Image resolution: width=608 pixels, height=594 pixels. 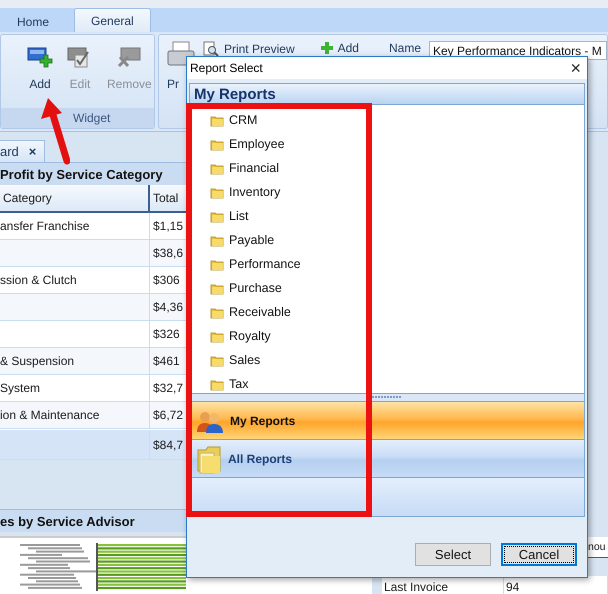 I want to click on nav-button: All Reports, so click(x=387, y=459).